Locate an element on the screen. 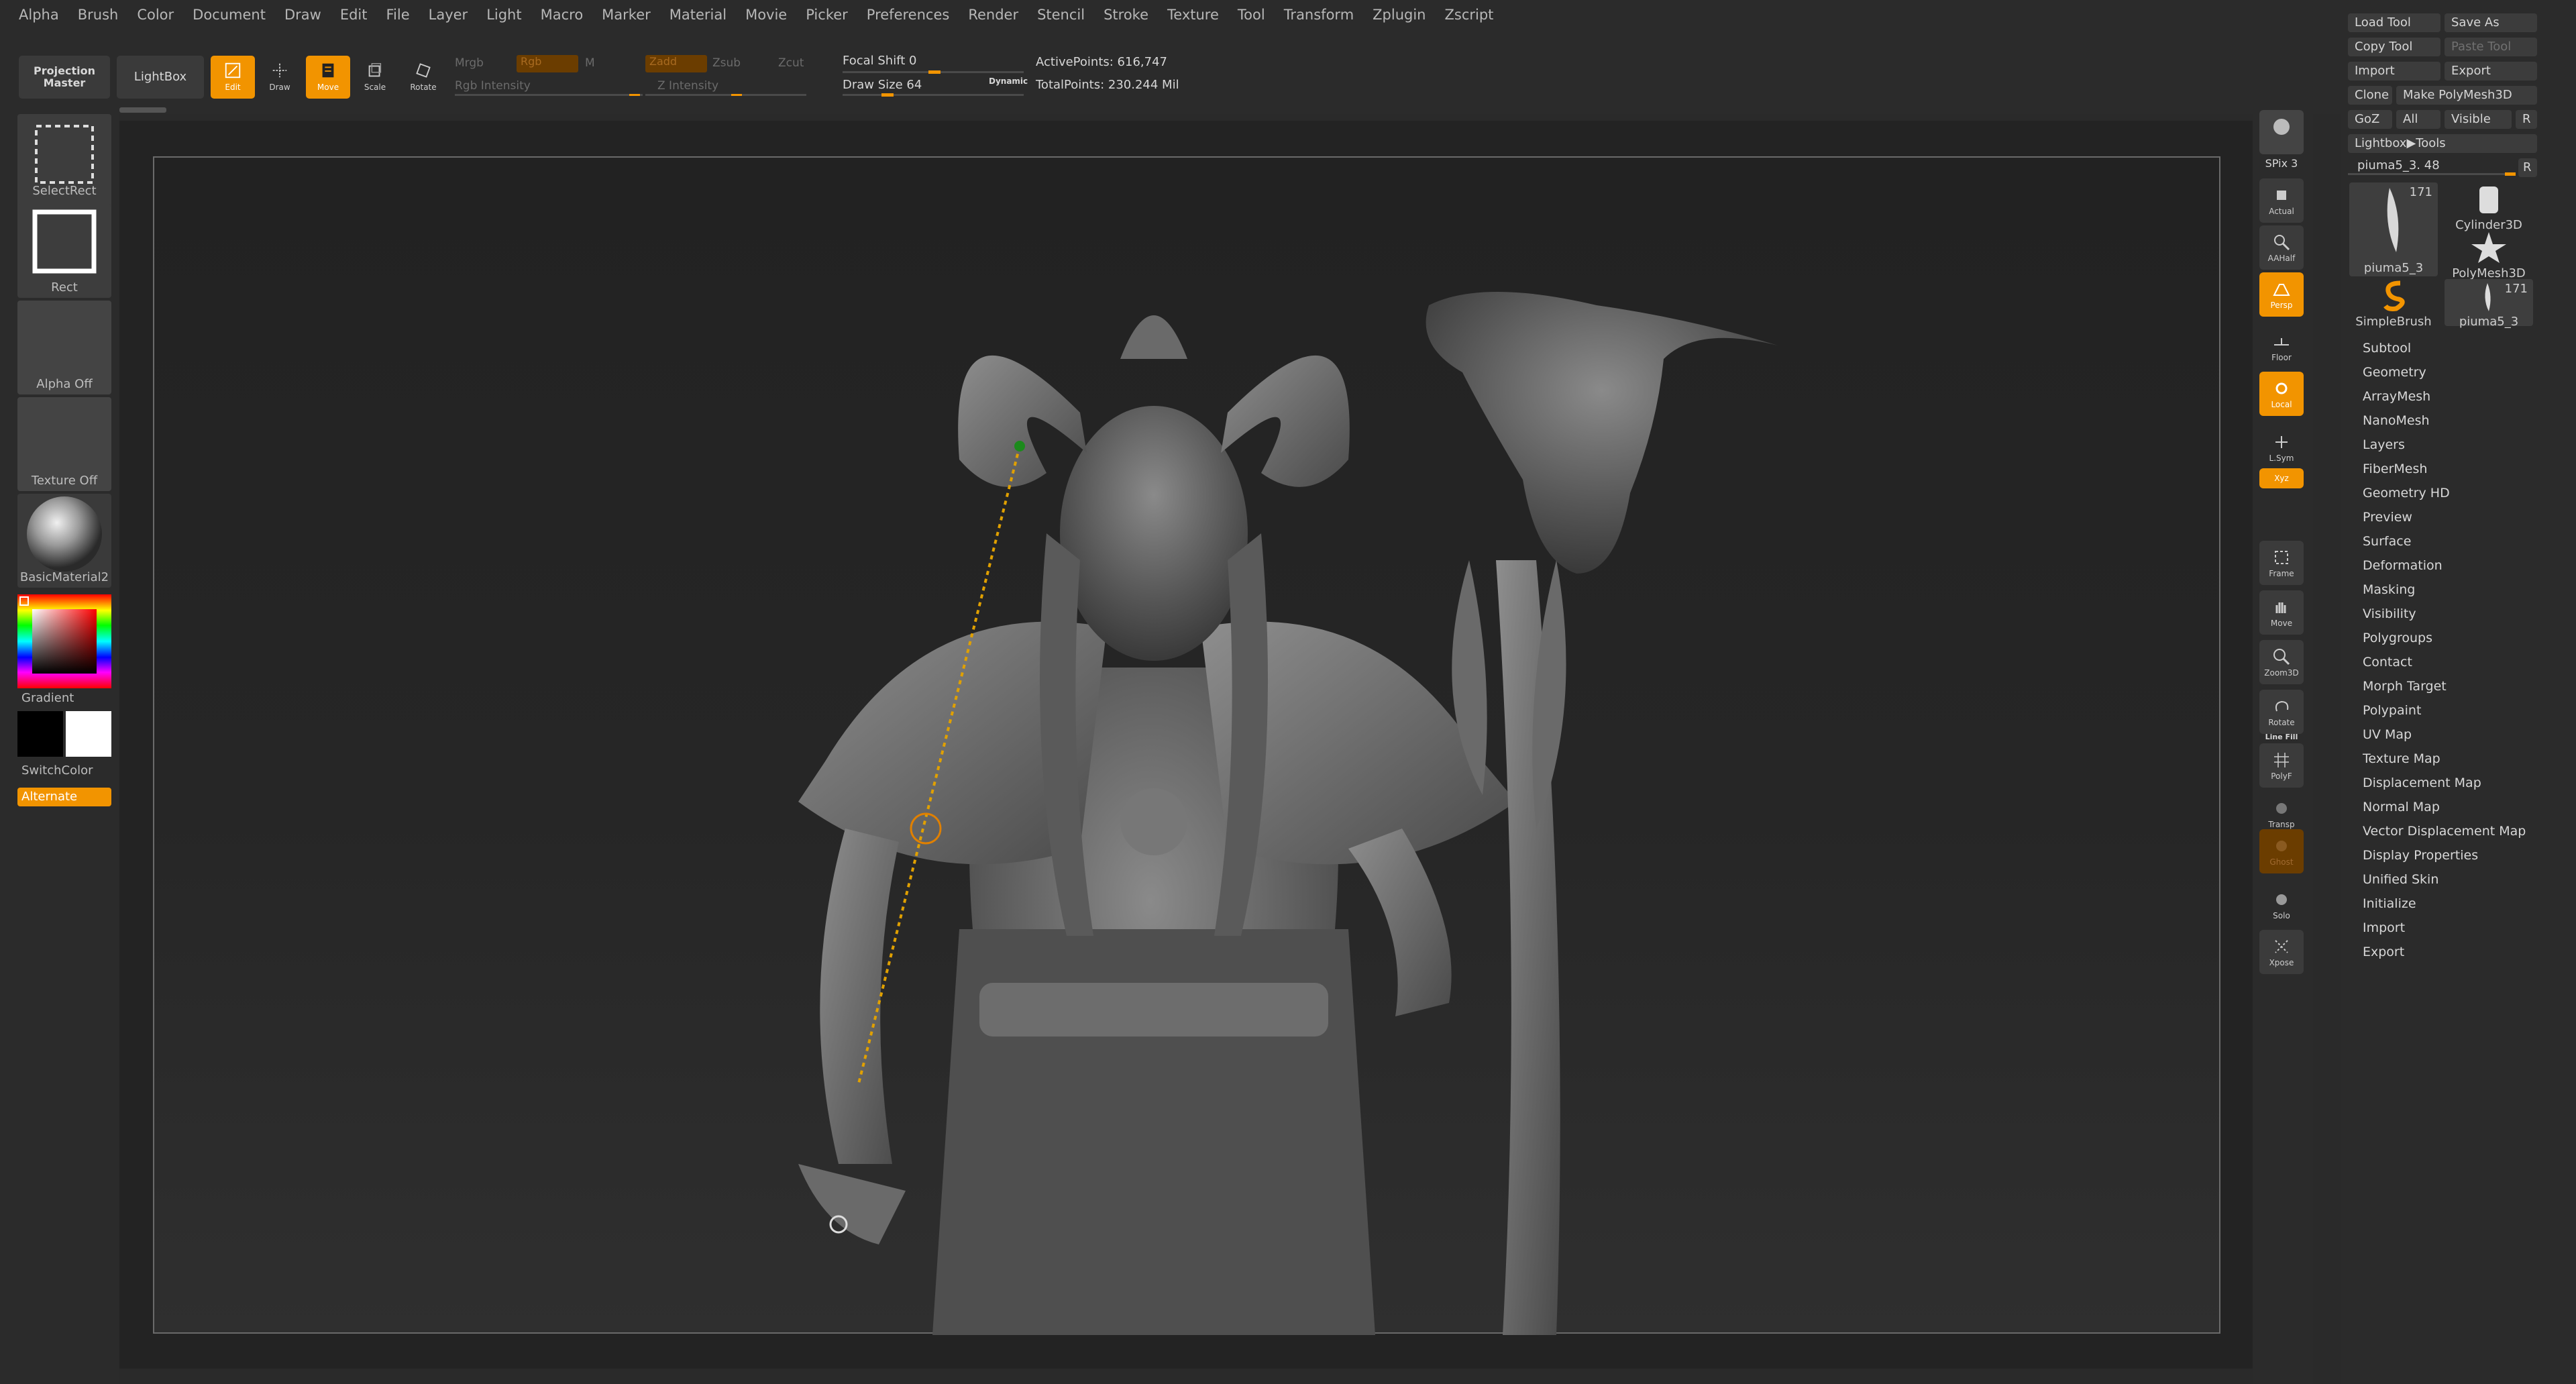 Image resolution: width=2576 pixels, height=1384 pixels. goz-all-button: All is located at coordinates (2418, 119).